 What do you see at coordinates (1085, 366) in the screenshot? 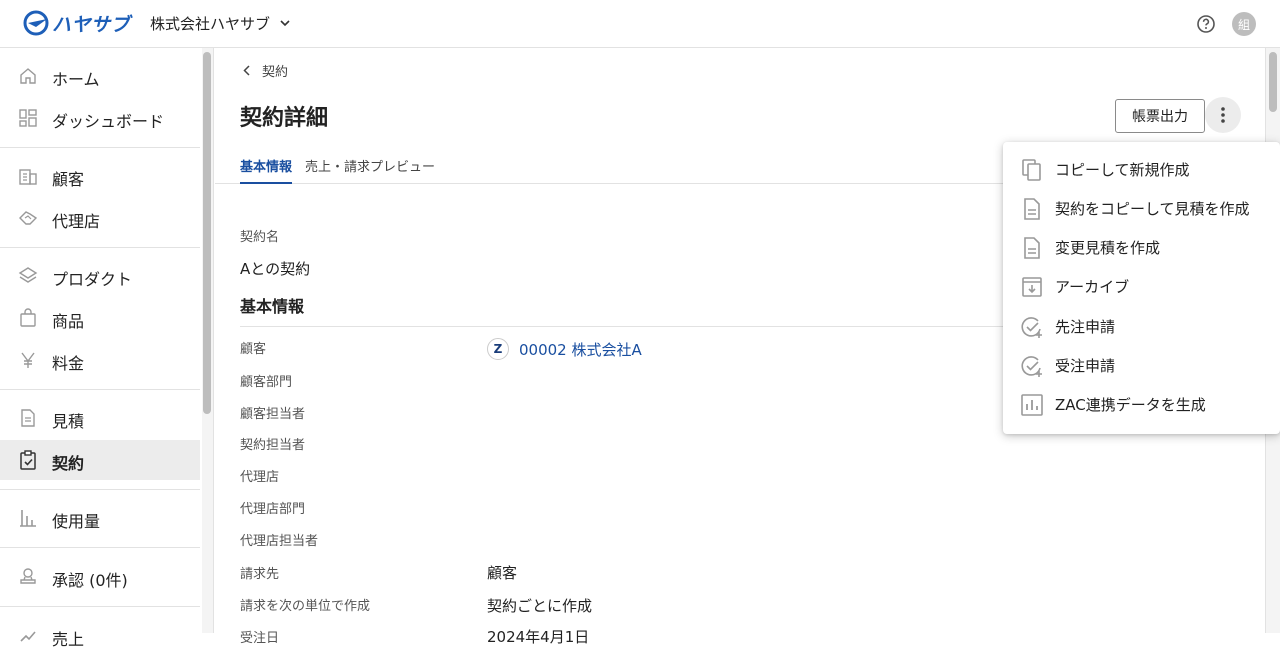
I see `menu-item-label: 受注申請` at bounding box center [1085, 366].